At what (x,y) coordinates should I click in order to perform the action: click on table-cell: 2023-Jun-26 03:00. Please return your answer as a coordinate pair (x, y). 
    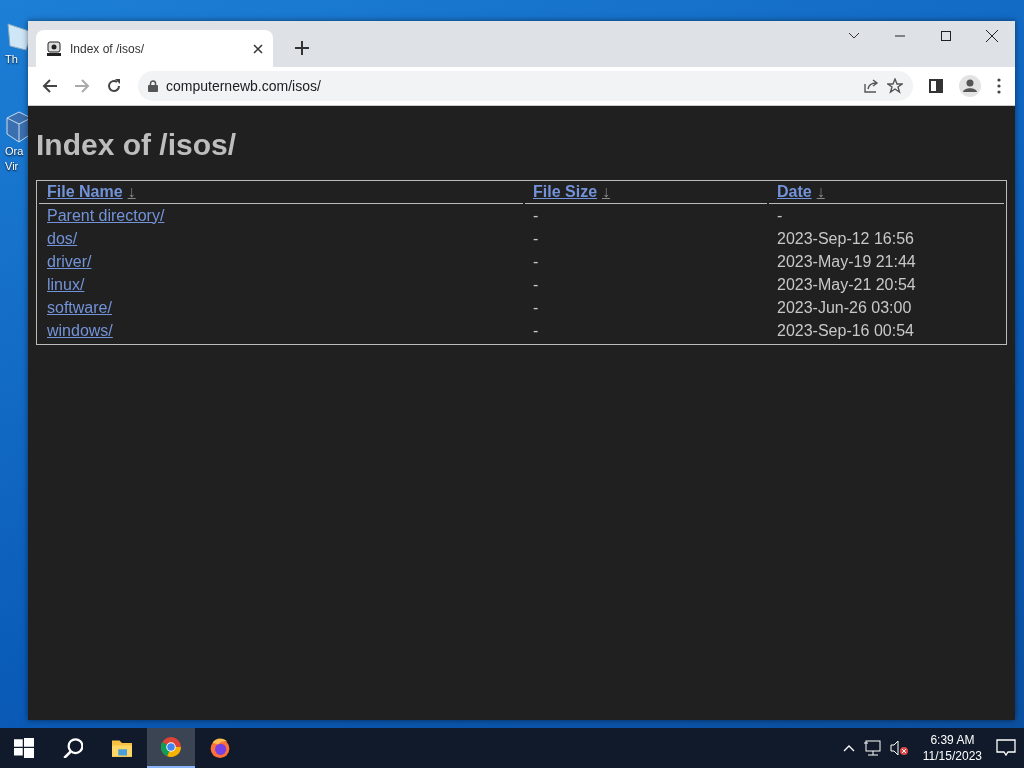
    Looking at the image, I should click on (844, 307).